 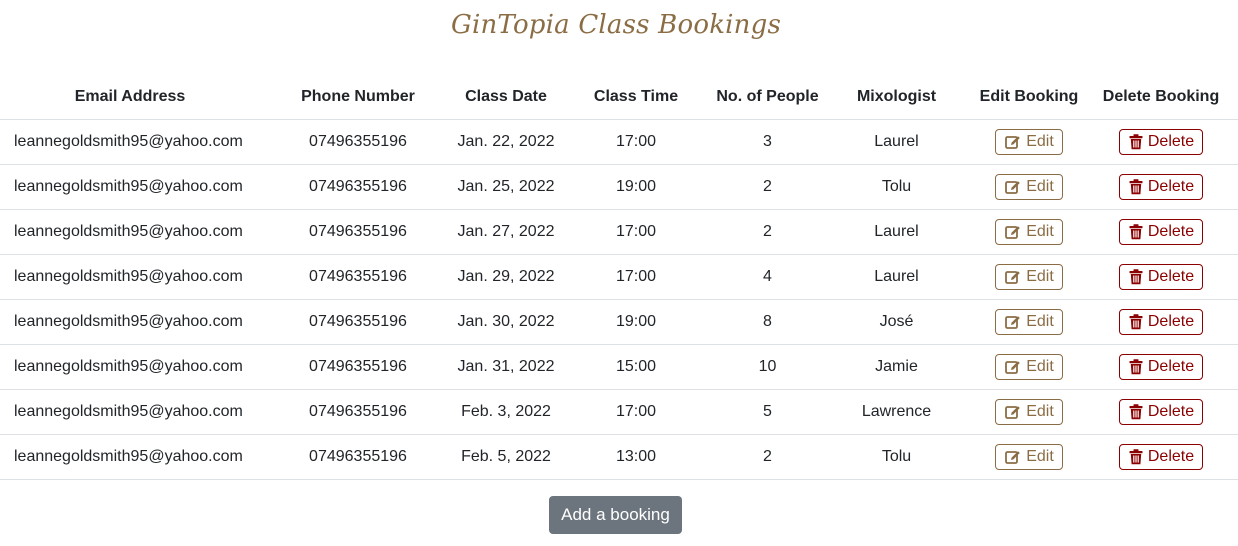 I want to click on cell-people: 10, so click(x=767, y=367).